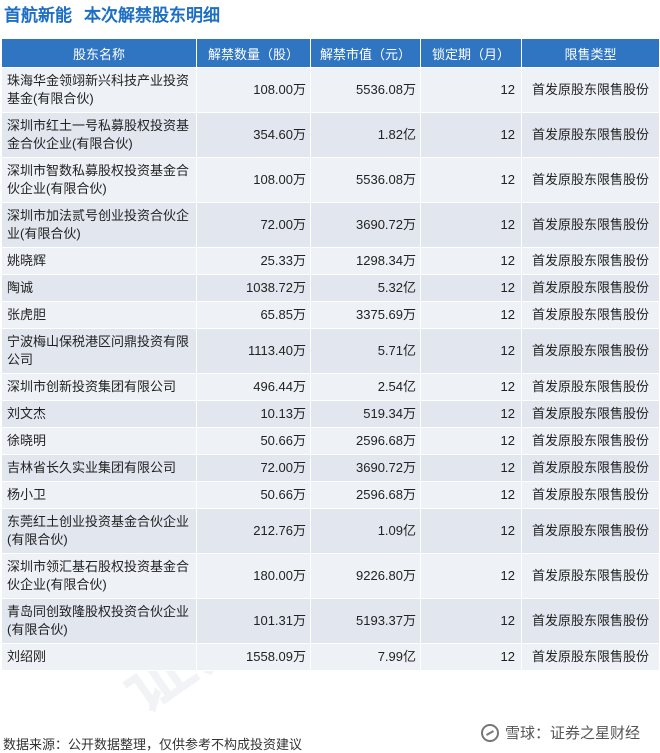  What do you see at coordinates (572, 733) in the screenshot?
I see `brand-text: 雪球：证券之星财经` at bounding box center [572, 733].